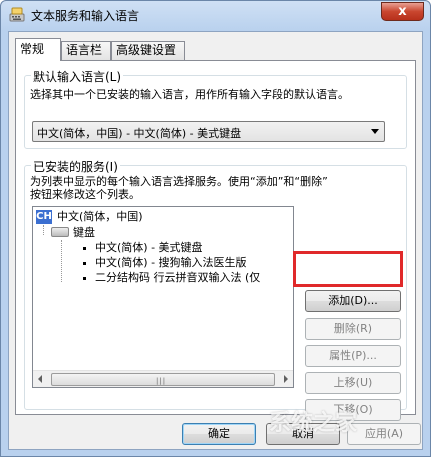 The height and width of the screenshot is (457, 431). Describe the element at coordinates (85, 194) in the screenshot. I see `installed-services-description-line2: 按钮来修改这个列表。` at that location.